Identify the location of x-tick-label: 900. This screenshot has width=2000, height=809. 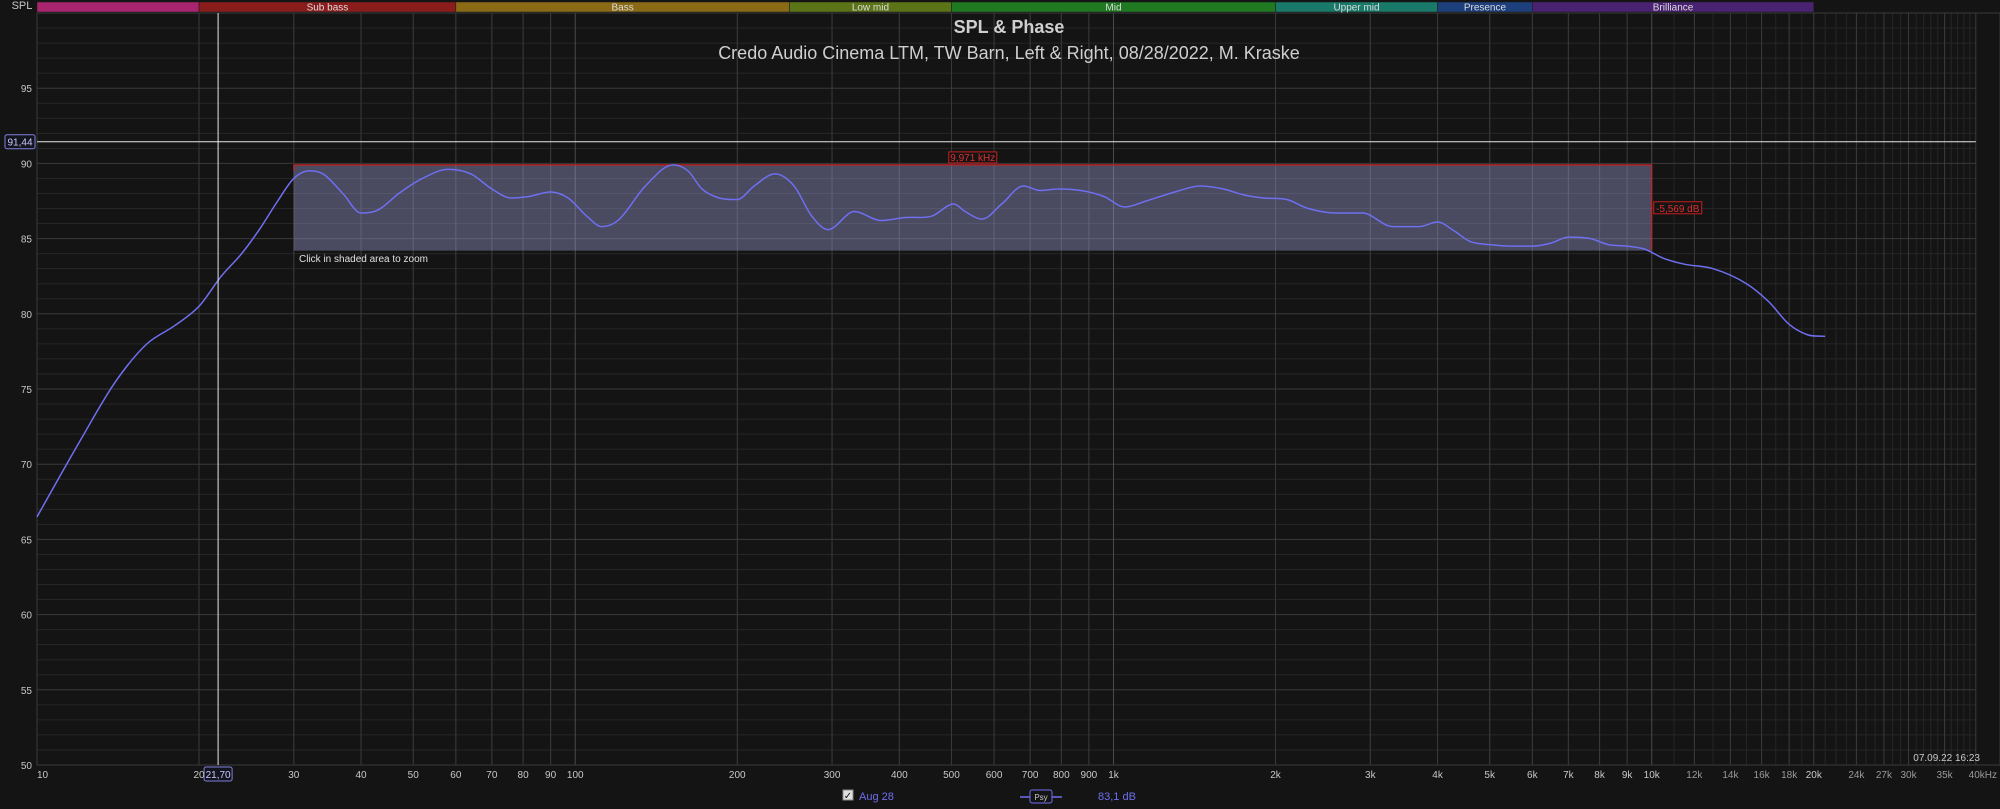
(1089, 775).